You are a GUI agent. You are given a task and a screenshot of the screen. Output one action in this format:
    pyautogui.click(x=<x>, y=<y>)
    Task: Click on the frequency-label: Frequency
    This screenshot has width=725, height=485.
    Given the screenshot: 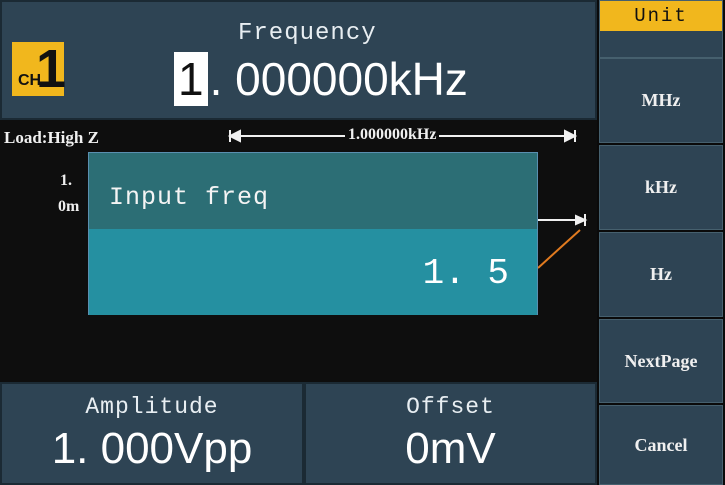 What is the action you would take?
    pyautogui.click(x=307, y=33)
    